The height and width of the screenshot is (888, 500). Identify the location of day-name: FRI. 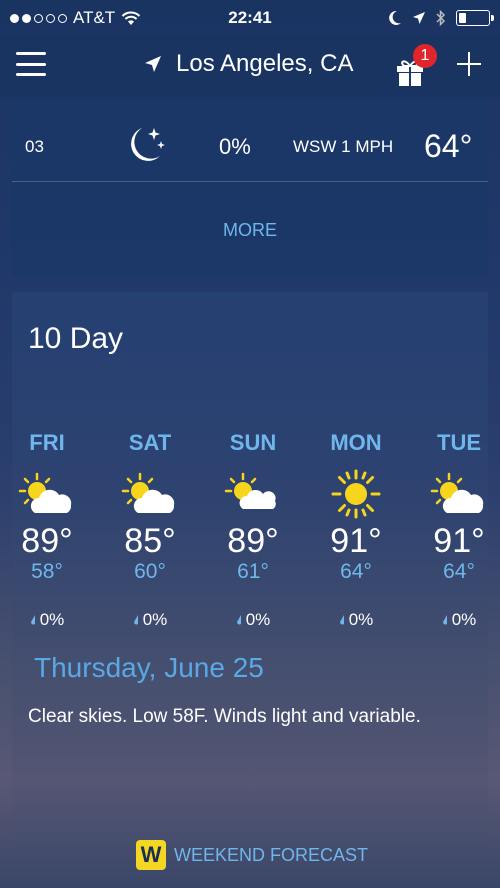
(47, 442).